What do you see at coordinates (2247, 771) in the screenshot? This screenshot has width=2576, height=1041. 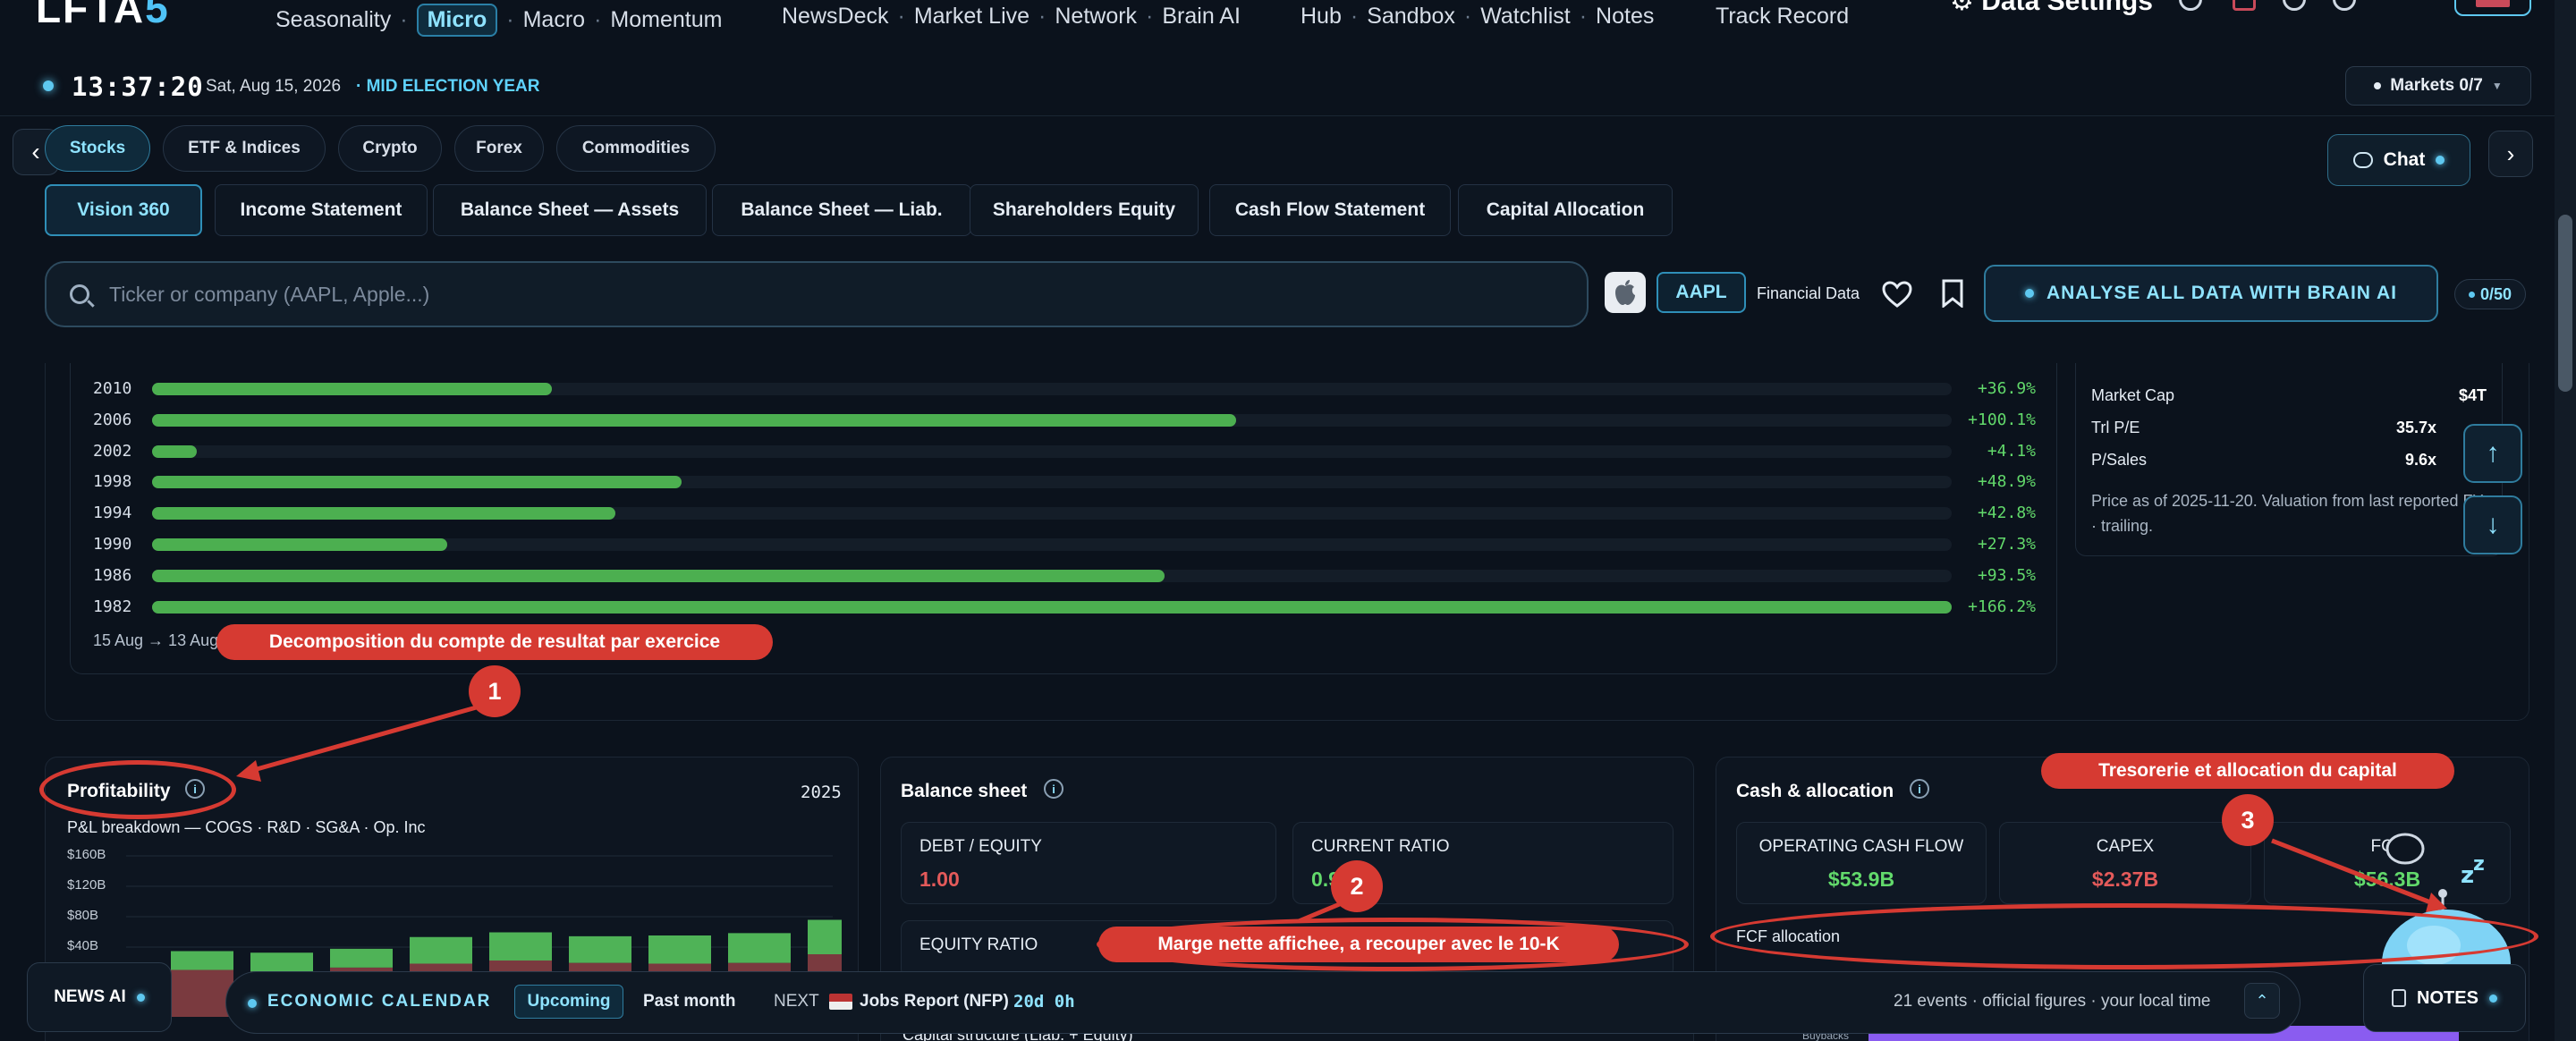 I see `annotation-3-label: Tresorerie et allocation du capital` at bounding box center [2247, 771].